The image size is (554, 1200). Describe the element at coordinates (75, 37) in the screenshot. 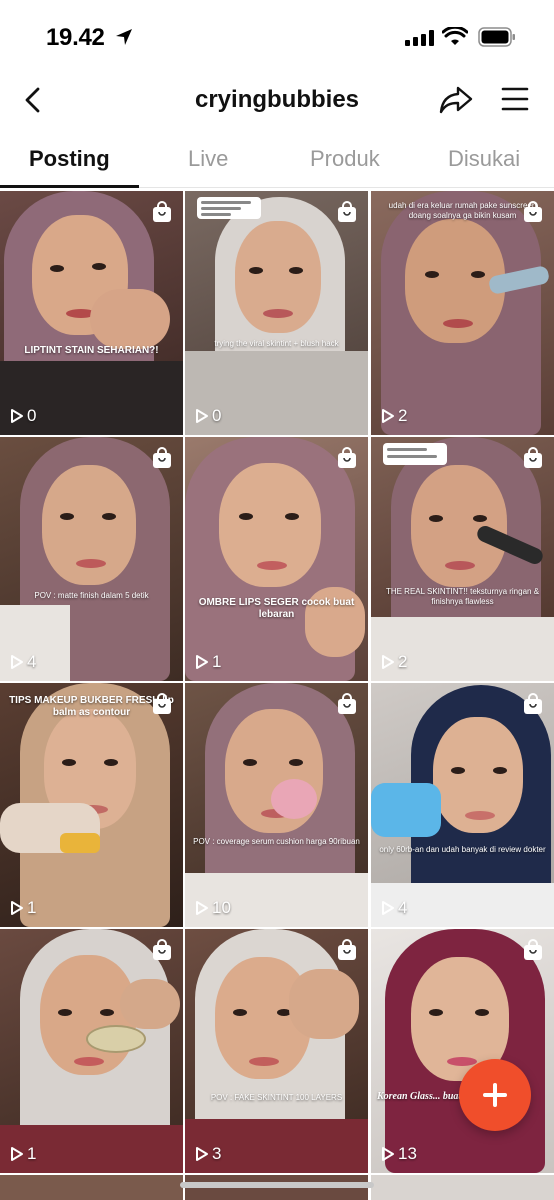

I see `status-time: 19.42` at that location.